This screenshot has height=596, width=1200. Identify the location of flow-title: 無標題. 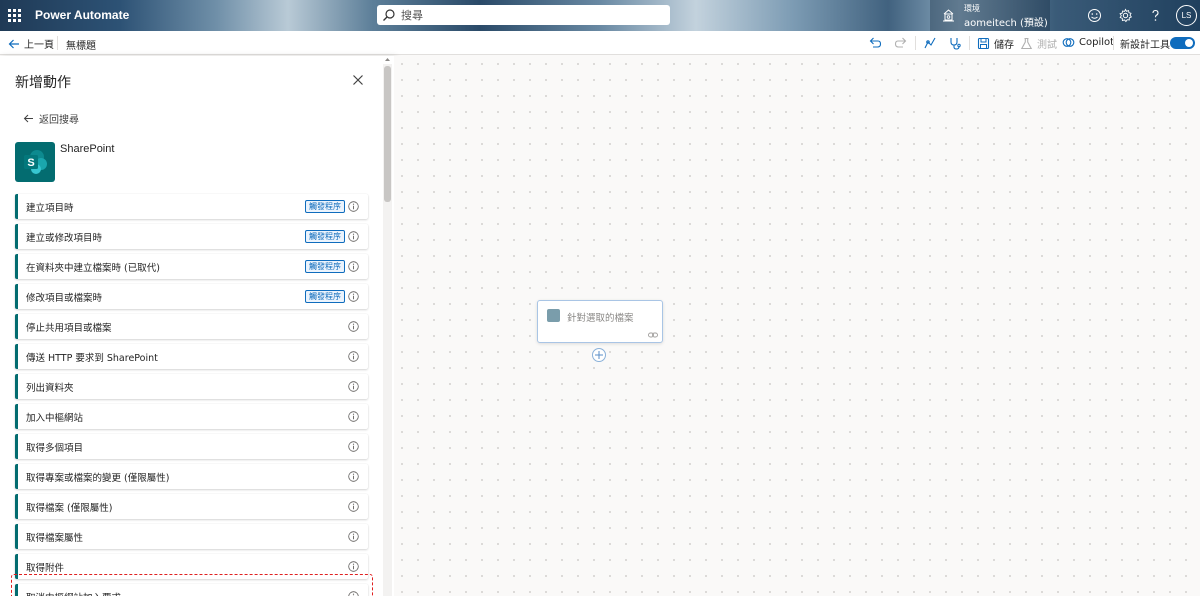
(81, 44).